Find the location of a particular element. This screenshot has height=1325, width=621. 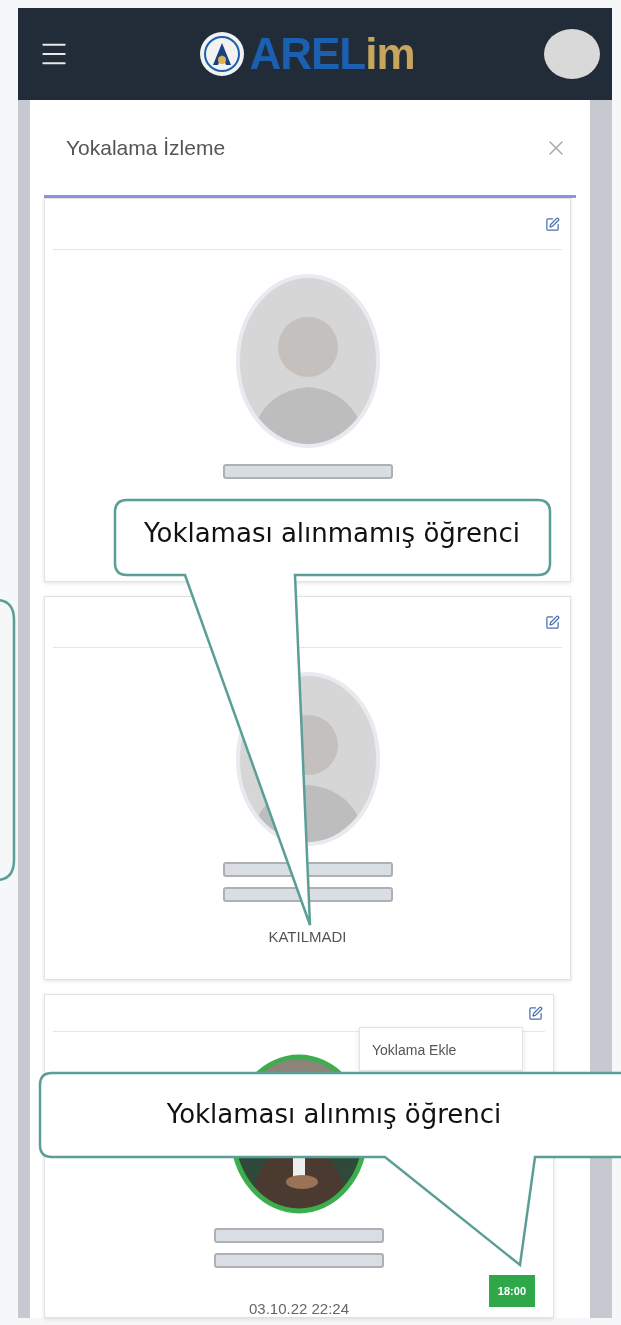

menu-item: Yoklama Ekle is located at coordinates (441, 1050).